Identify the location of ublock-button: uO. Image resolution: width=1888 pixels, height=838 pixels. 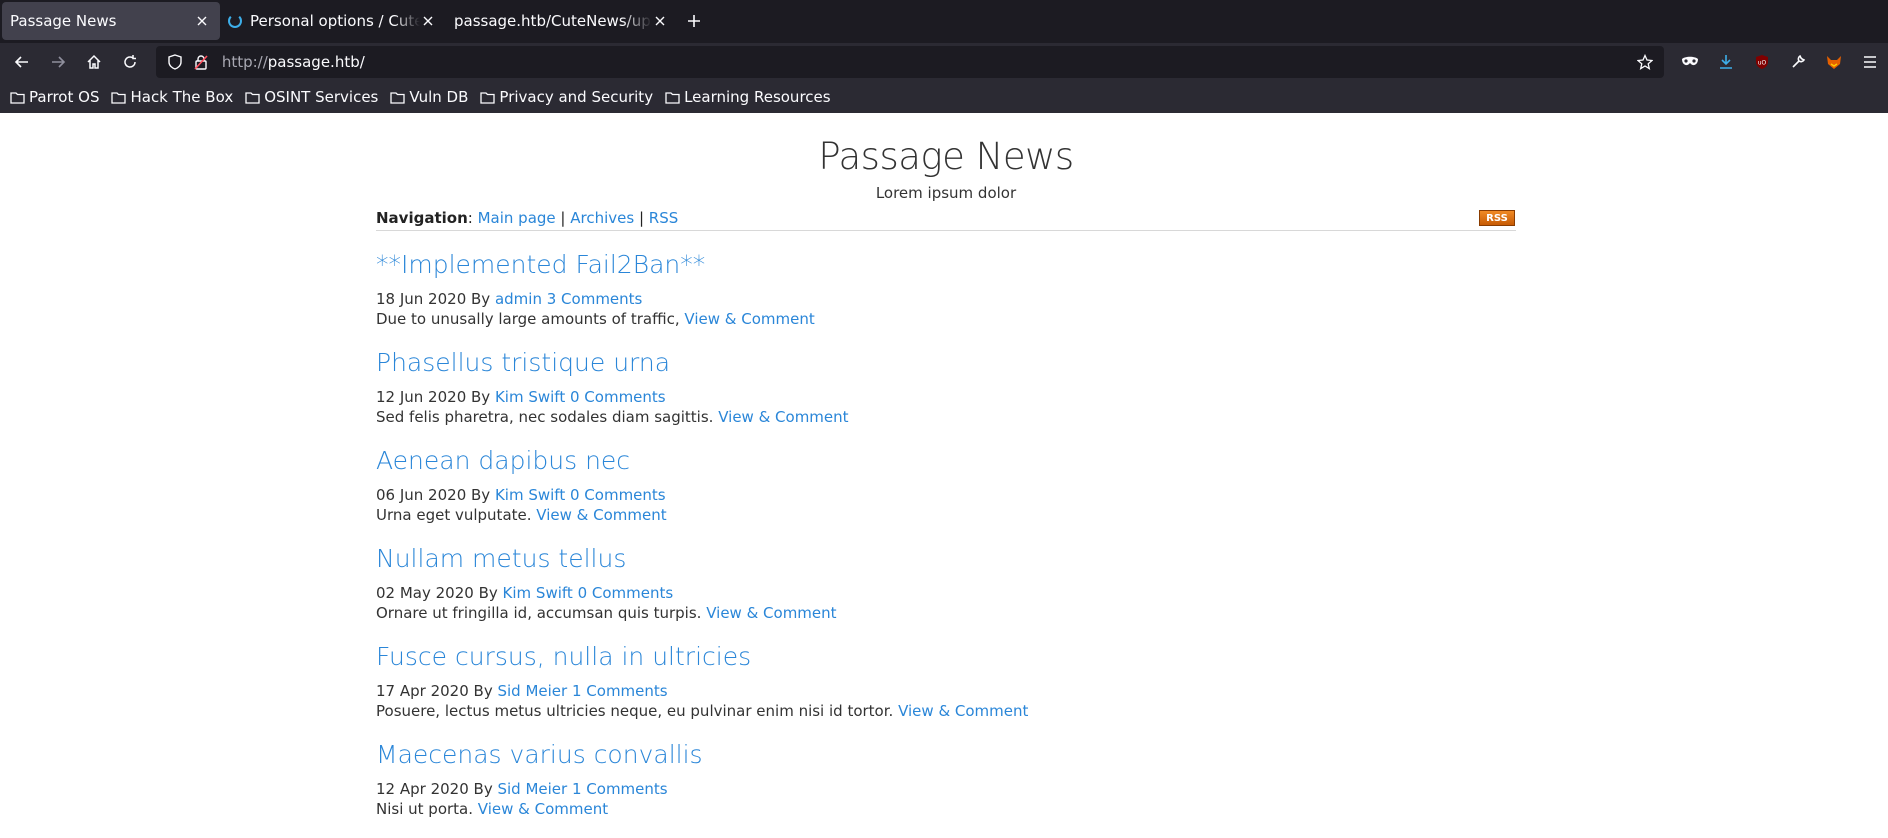
(1762, 62).